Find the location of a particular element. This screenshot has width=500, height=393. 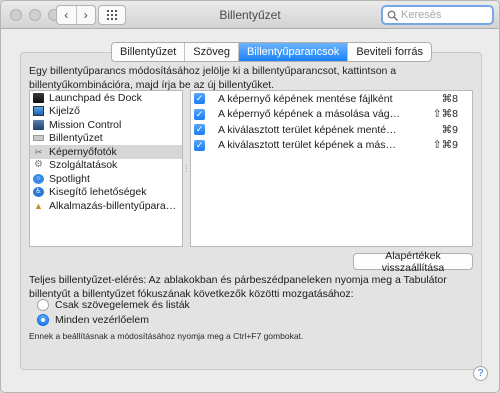

category-label: Képernyőfotók is located at coordinates (83, 151).